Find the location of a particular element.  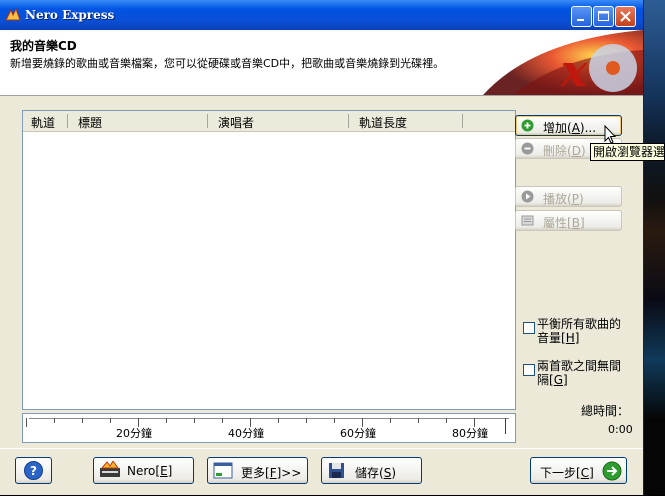

delete-accesskey: D is located at coordinates (576, 151).